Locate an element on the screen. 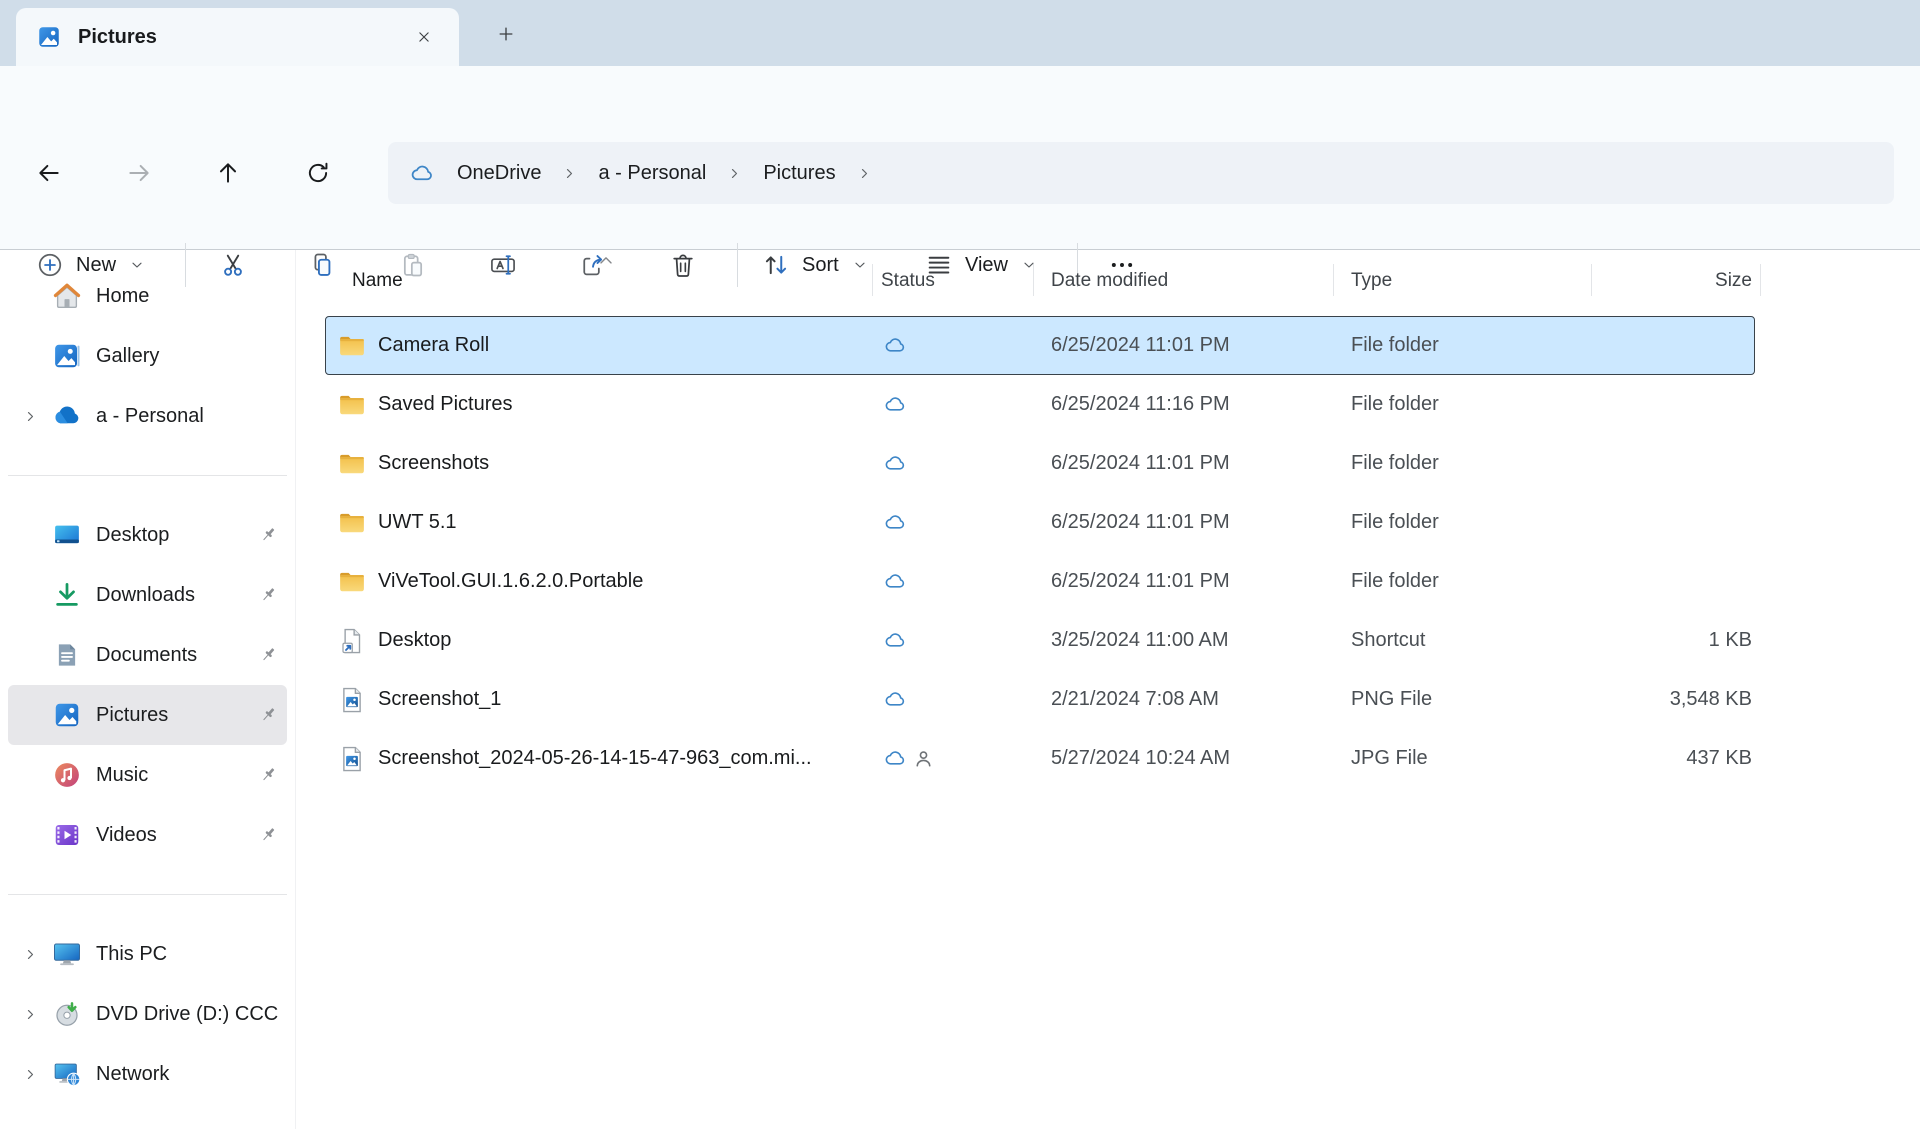 The width and height of the screenshot is (1920, 1129). home-icon is located at coordinates (67, 296).